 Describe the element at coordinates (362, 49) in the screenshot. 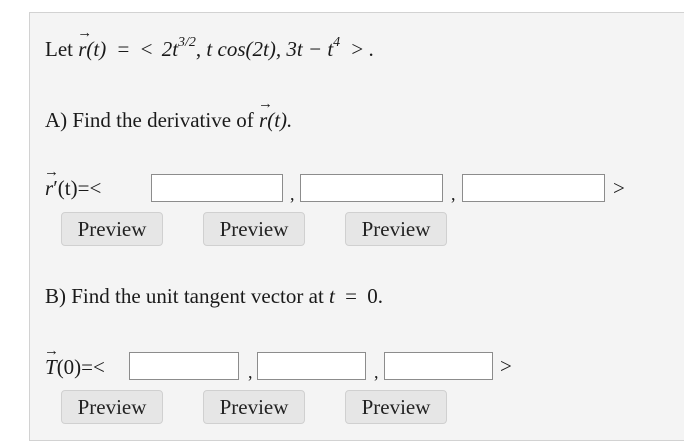

I see `close-angle: > .` at that location.